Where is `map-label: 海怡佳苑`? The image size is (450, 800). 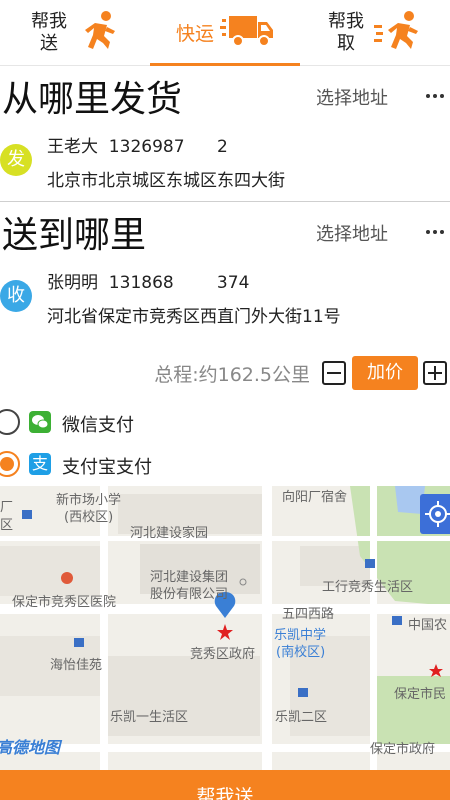
map-label: 海怡佳苑 is located at coordinates (76, 665).